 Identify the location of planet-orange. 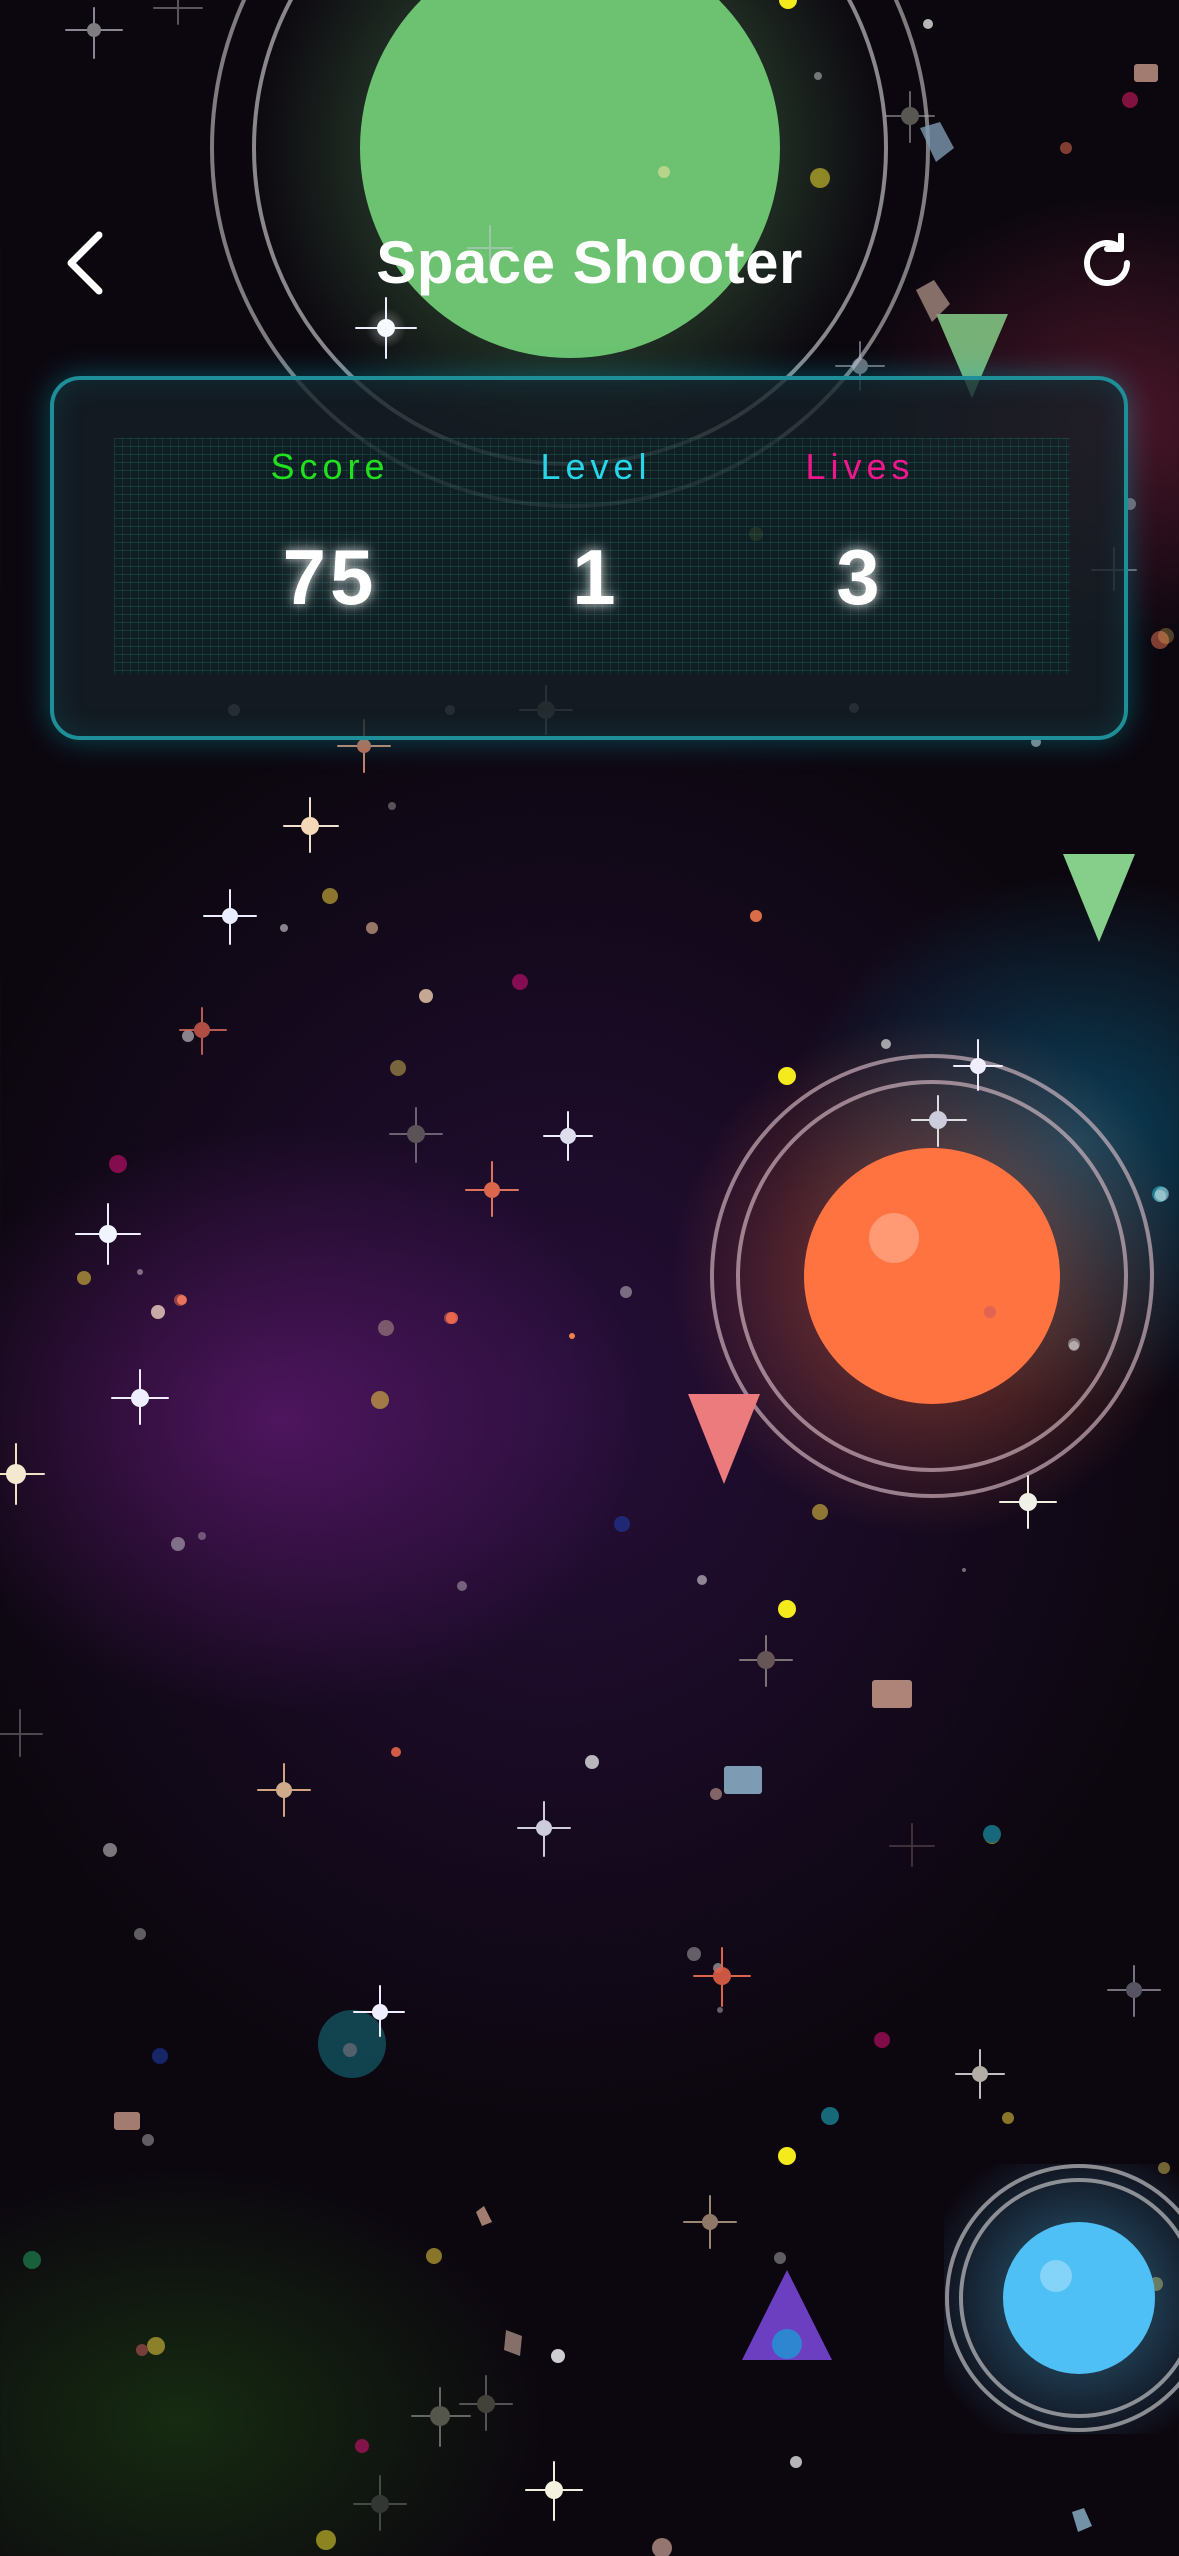
(925, 1276).